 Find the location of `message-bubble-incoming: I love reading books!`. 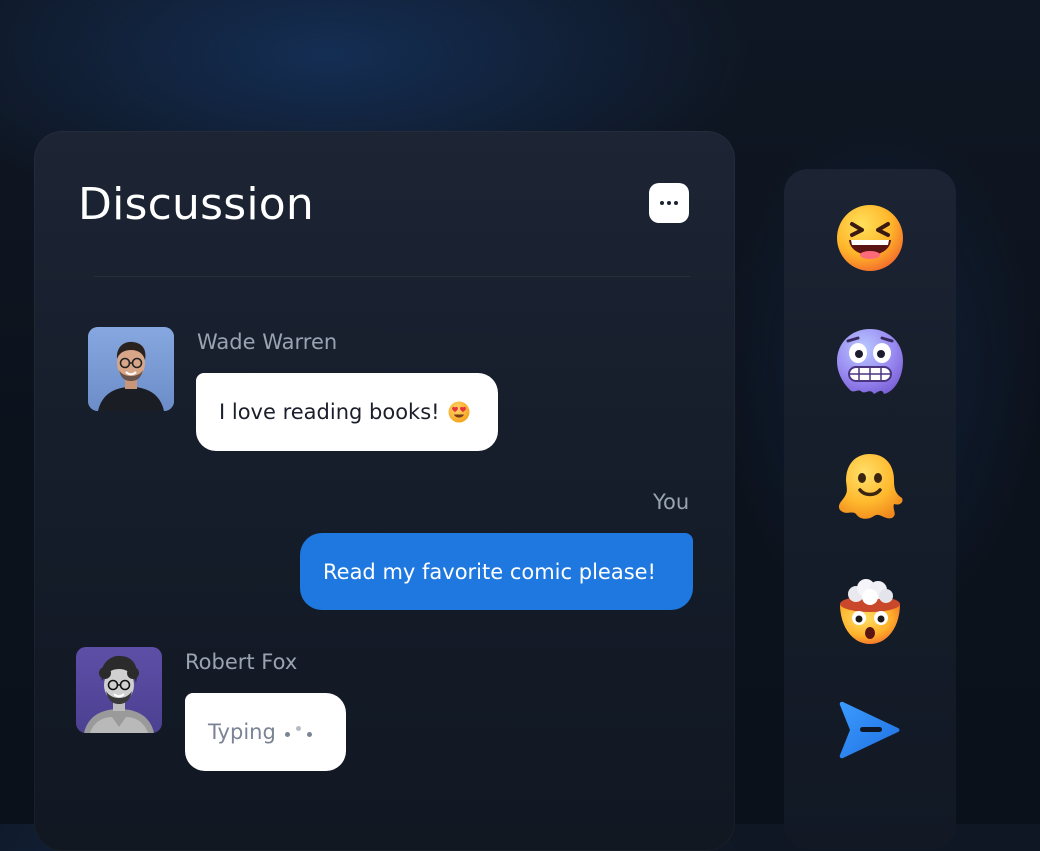

message-bubble-incoming: I love reading books! is located at coordinates (347, 412).